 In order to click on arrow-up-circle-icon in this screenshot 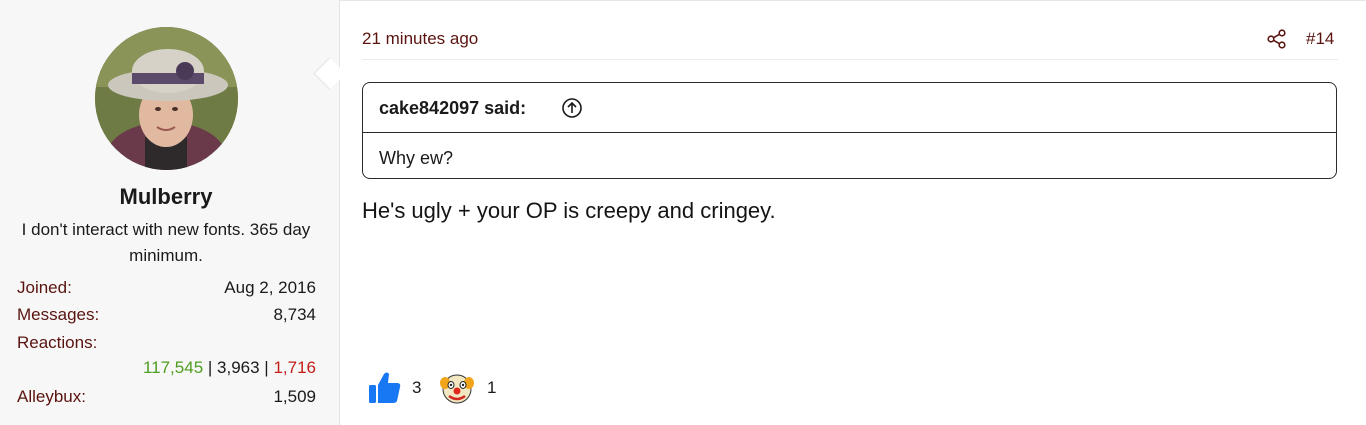, I will do `click(572, 108)`.